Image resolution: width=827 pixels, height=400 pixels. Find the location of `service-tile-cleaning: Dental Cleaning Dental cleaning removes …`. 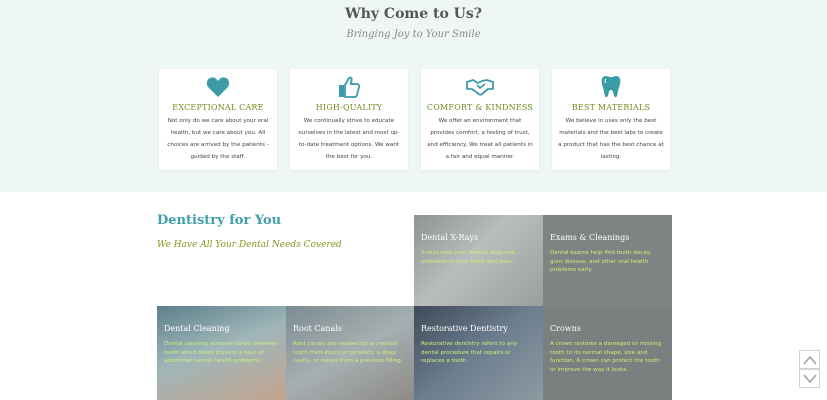

service-tile-cleaning: Dental Cleaning Dental cleaning removes … is located at coordinates (221, 353).